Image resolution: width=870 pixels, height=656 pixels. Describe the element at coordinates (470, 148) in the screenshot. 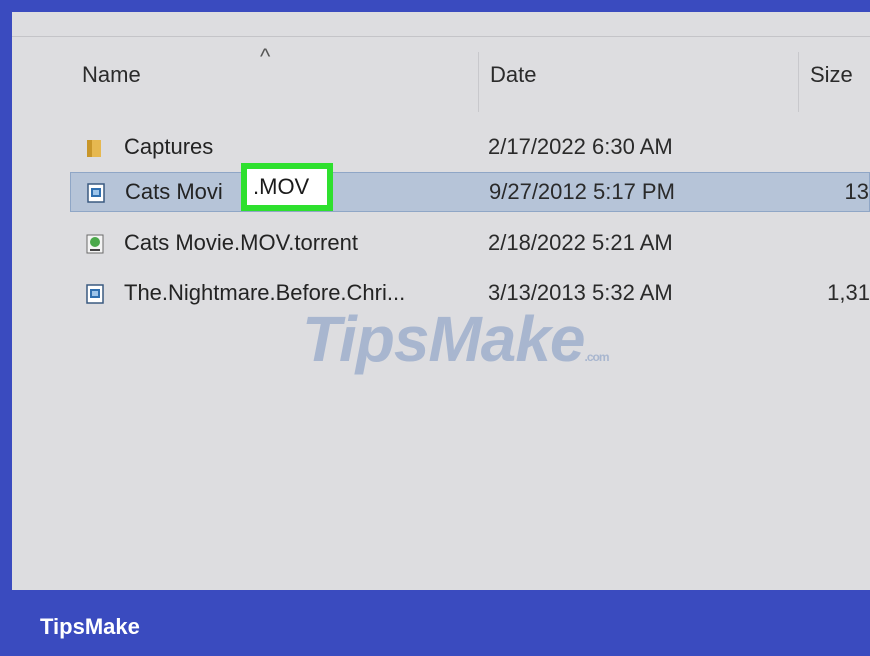

I see `file-row-captures: Captures 2/17/2022 6:30 AM` at that location.